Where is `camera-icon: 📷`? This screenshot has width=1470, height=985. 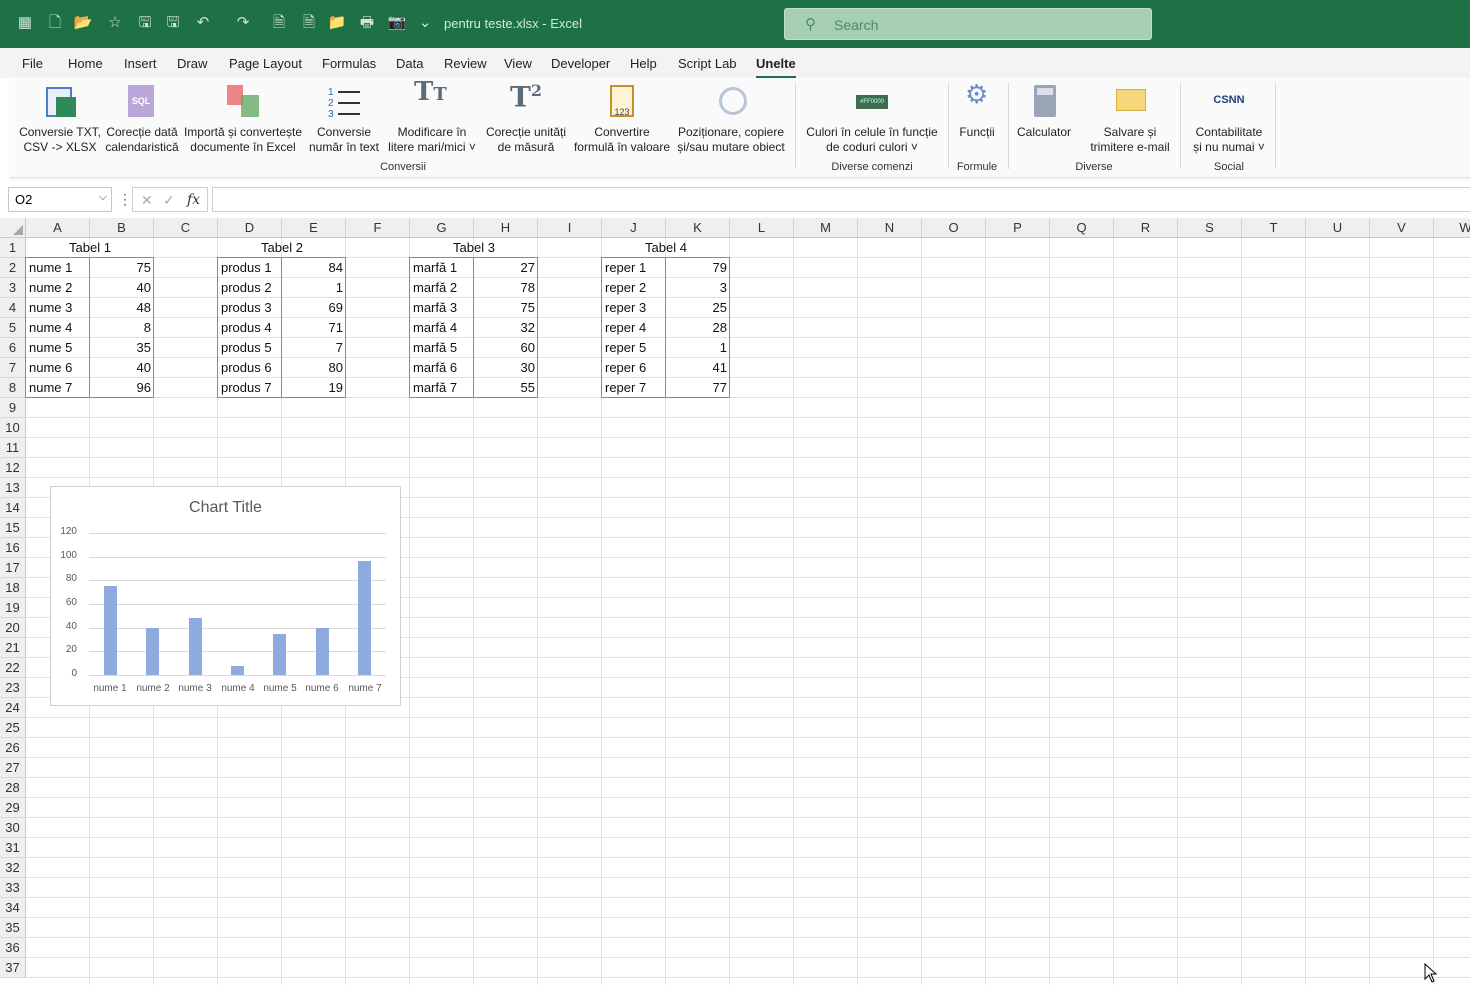
camera-icon: 📷 is located at coordinates (397, 23).